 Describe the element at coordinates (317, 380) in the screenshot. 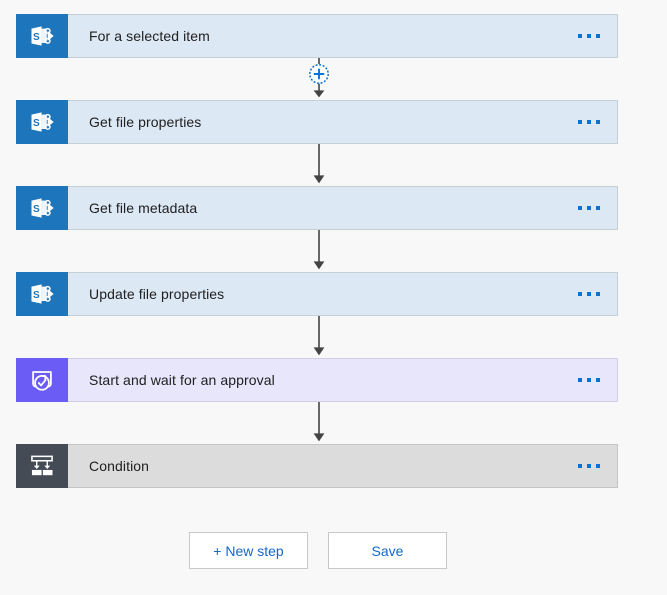

I see `flow-step-card-start-and-wait-for-an-approval: Start and wait for an approval` at that location.